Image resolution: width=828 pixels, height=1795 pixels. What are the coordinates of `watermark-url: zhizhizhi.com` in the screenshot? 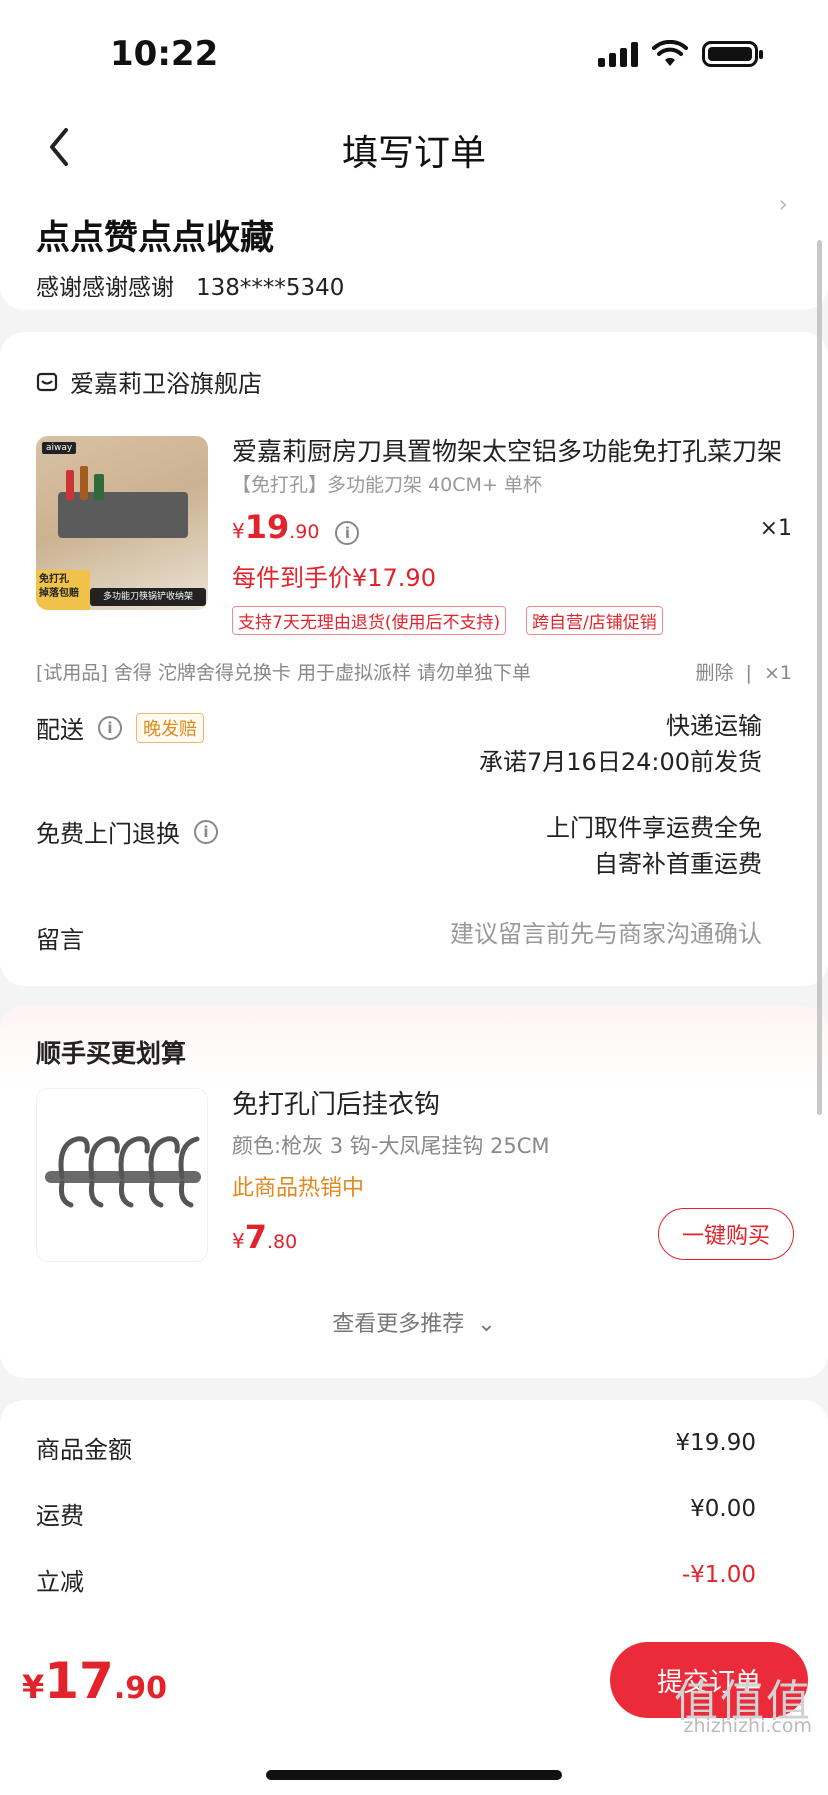 It's located at (747, 1726).